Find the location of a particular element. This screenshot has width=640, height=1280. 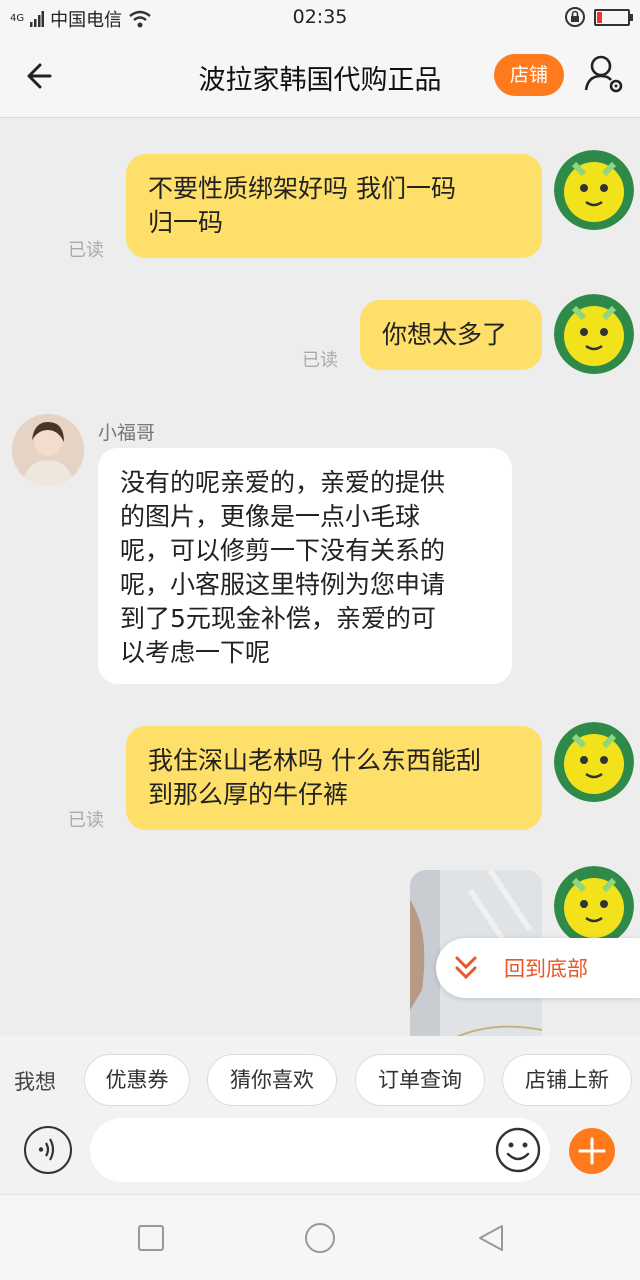

plus-icon is located at coordinates (592, 1151).